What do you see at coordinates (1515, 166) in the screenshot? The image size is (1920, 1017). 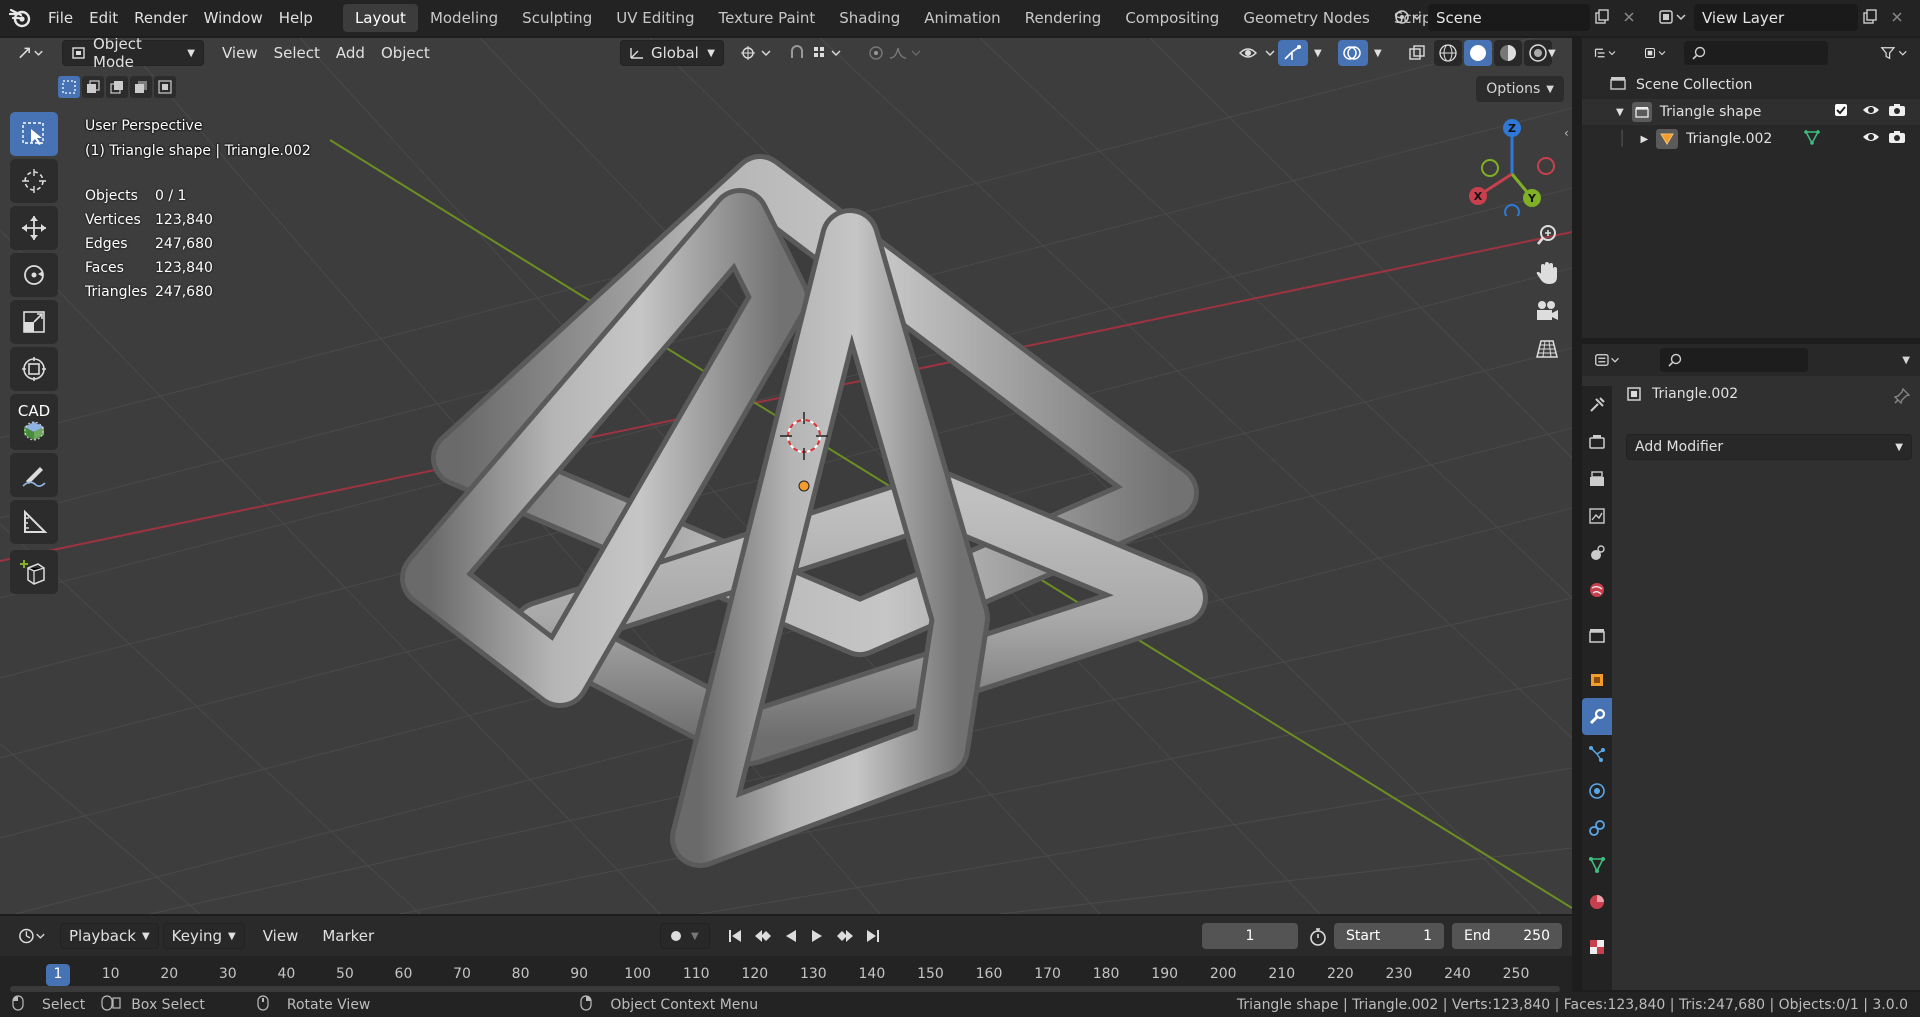 I see `navigation-gizmo: Z X Y` at bounding box center [1515, 166].